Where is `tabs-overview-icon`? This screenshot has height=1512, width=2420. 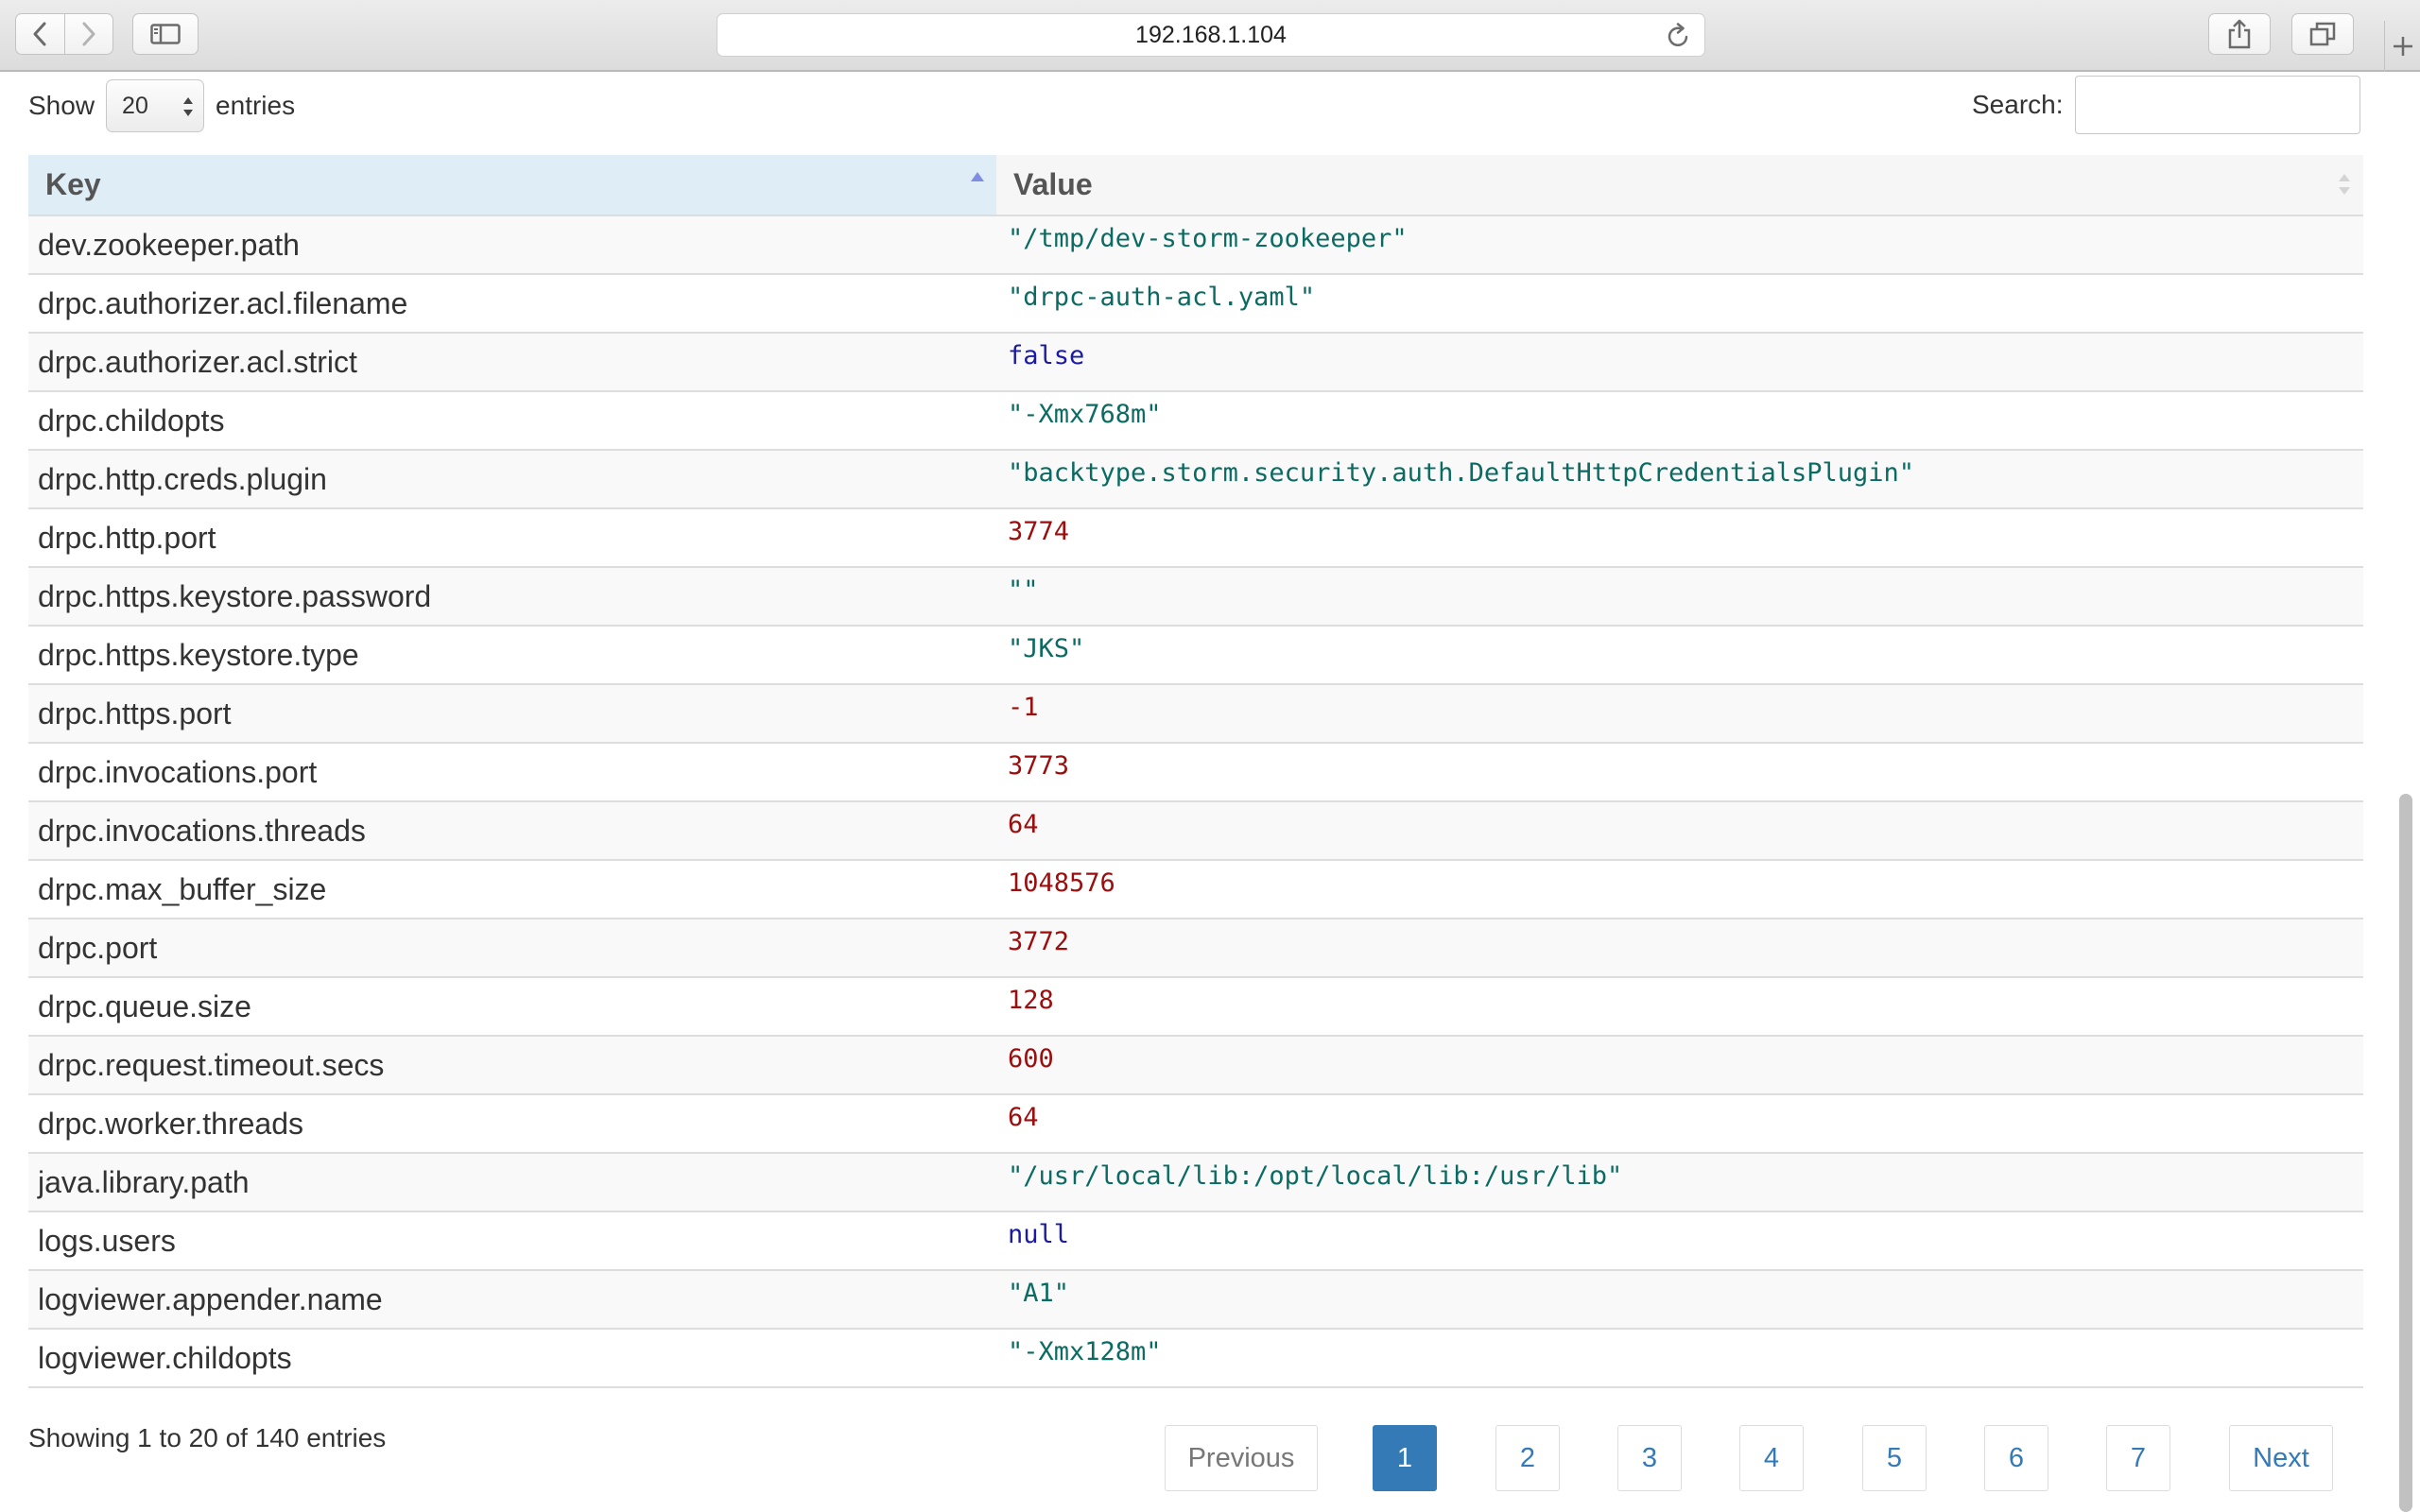 tabs-overview-icon is located at coordinates (2322, 34).